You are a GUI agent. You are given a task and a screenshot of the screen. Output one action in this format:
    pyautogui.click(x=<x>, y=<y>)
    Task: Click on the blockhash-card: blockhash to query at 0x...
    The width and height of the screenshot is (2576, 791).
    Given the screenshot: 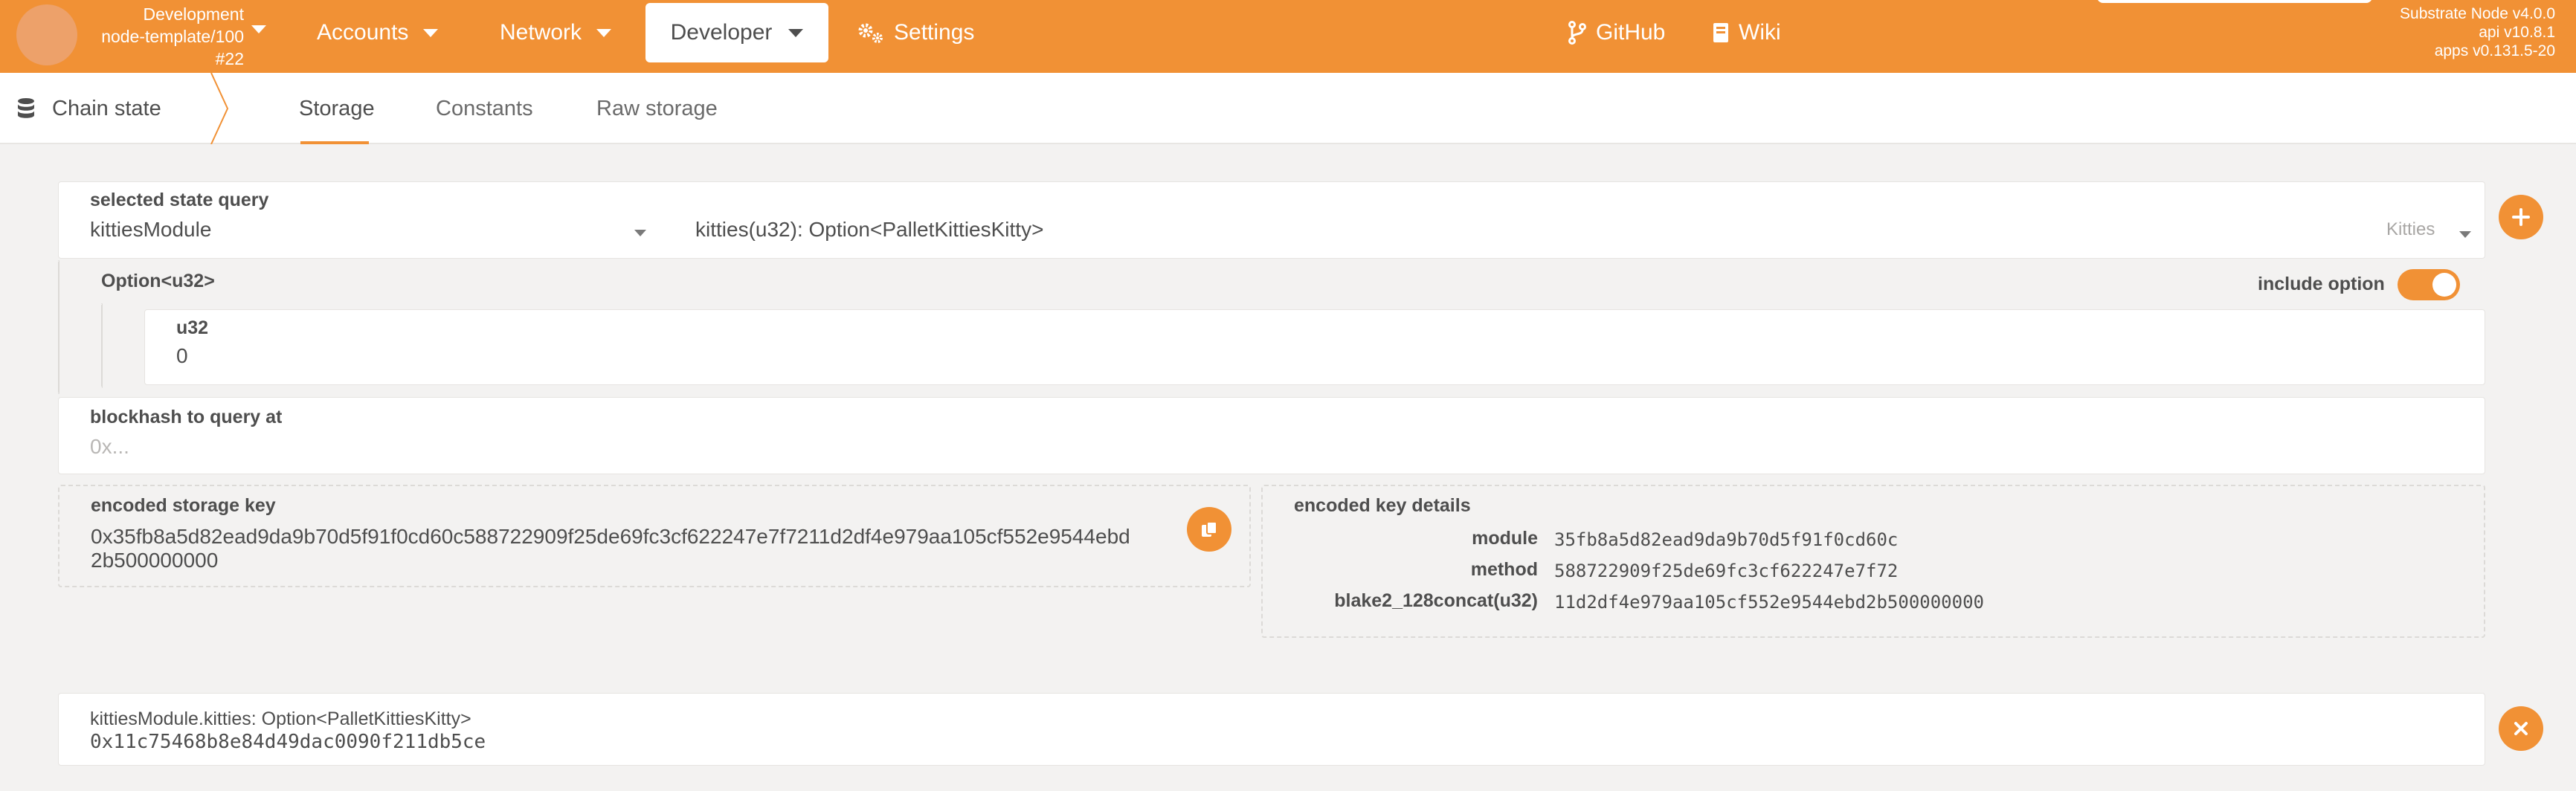 What is the action you would take?
    pyautogui.click(x=1271, y=436)
    